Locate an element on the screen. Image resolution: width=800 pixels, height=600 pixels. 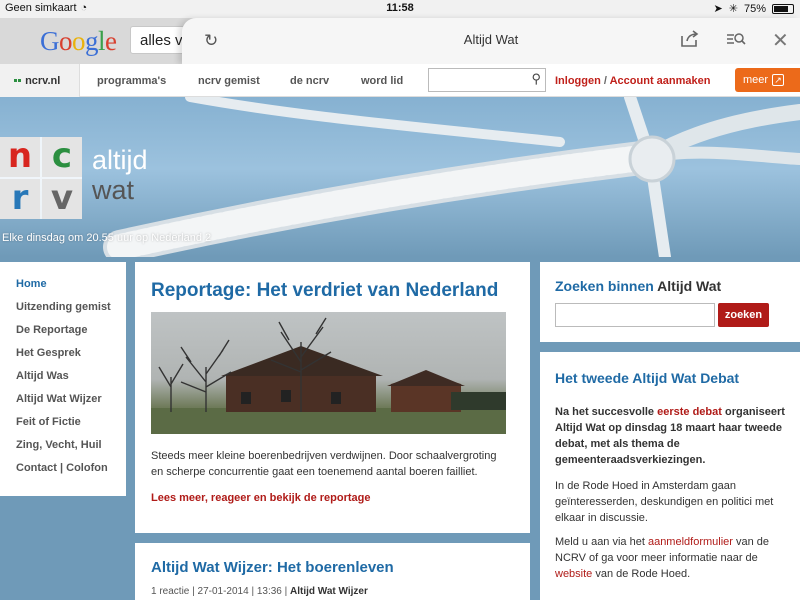
login-links: Inloggen / Account aanmaken is located at coordinates (633, 81).